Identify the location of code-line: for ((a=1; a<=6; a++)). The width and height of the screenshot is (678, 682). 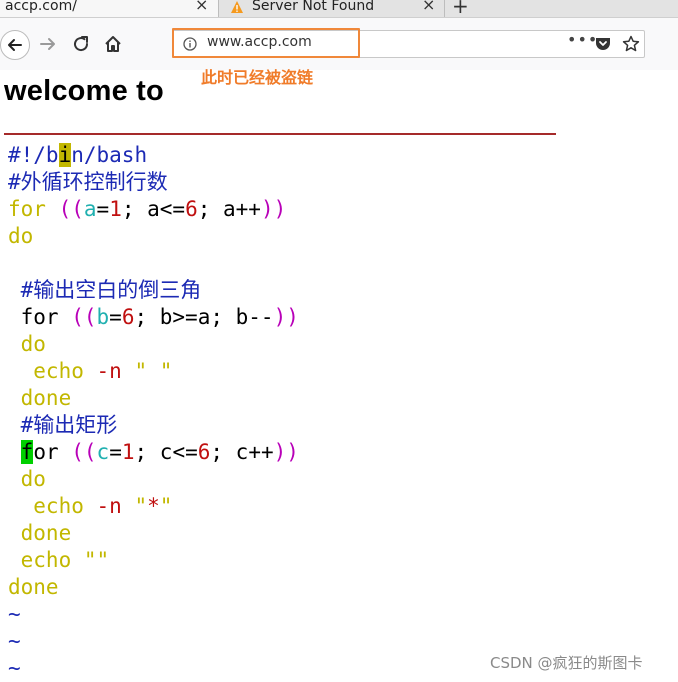
(153, 209).